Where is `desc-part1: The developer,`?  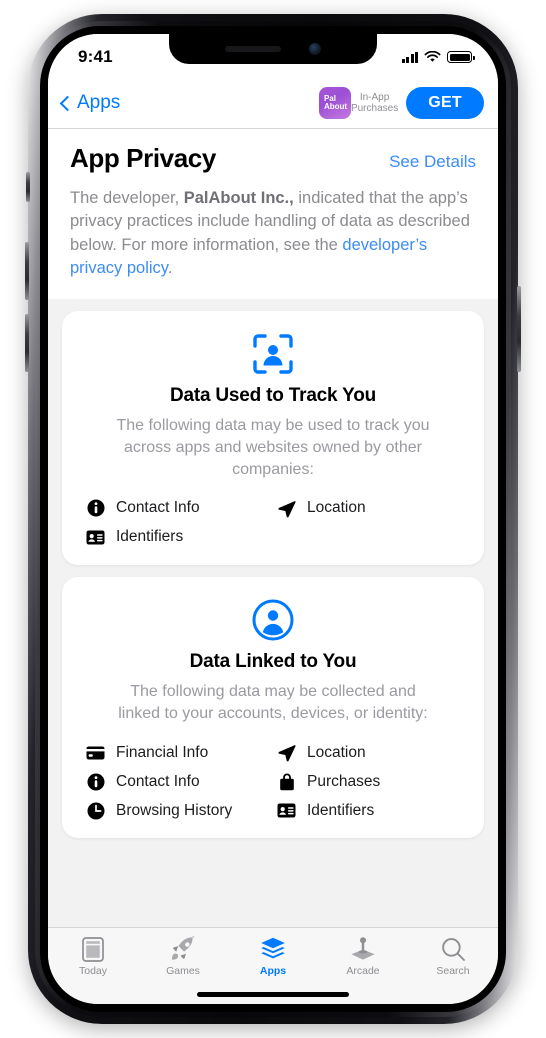
desc-part1: The developer, is located at coordinates (127, 198).